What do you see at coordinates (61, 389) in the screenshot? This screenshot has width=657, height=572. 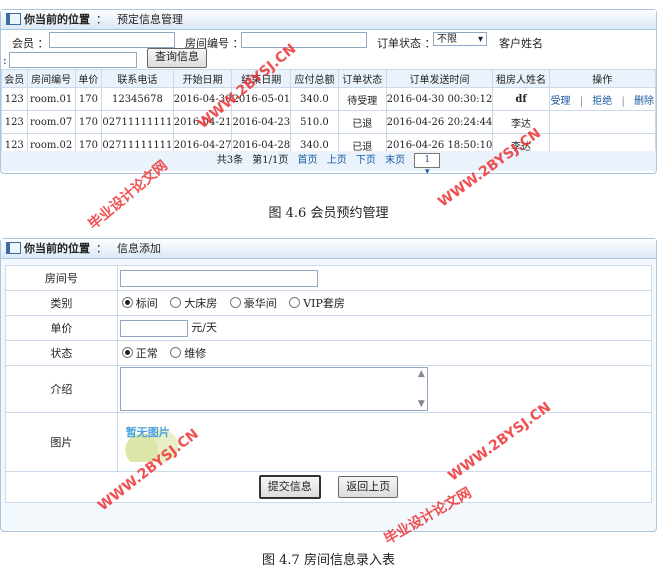 I see `intro-label: 介绍` at bounding box center [61, 389].